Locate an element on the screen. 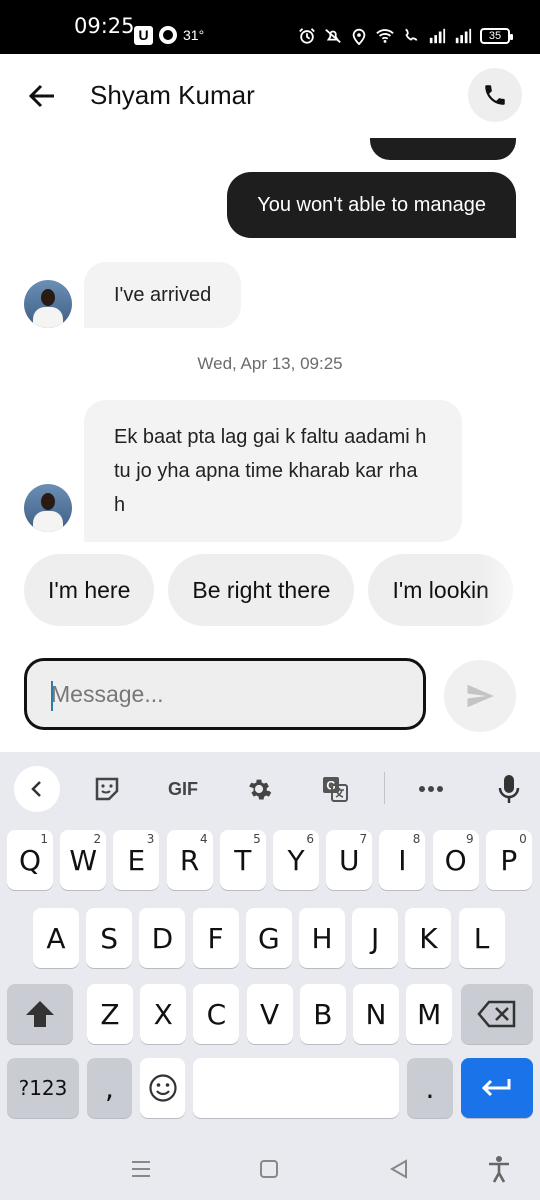 The height and width of the screenshot is (1200, 540). period-key: . is located at coordinates (430, 1088).